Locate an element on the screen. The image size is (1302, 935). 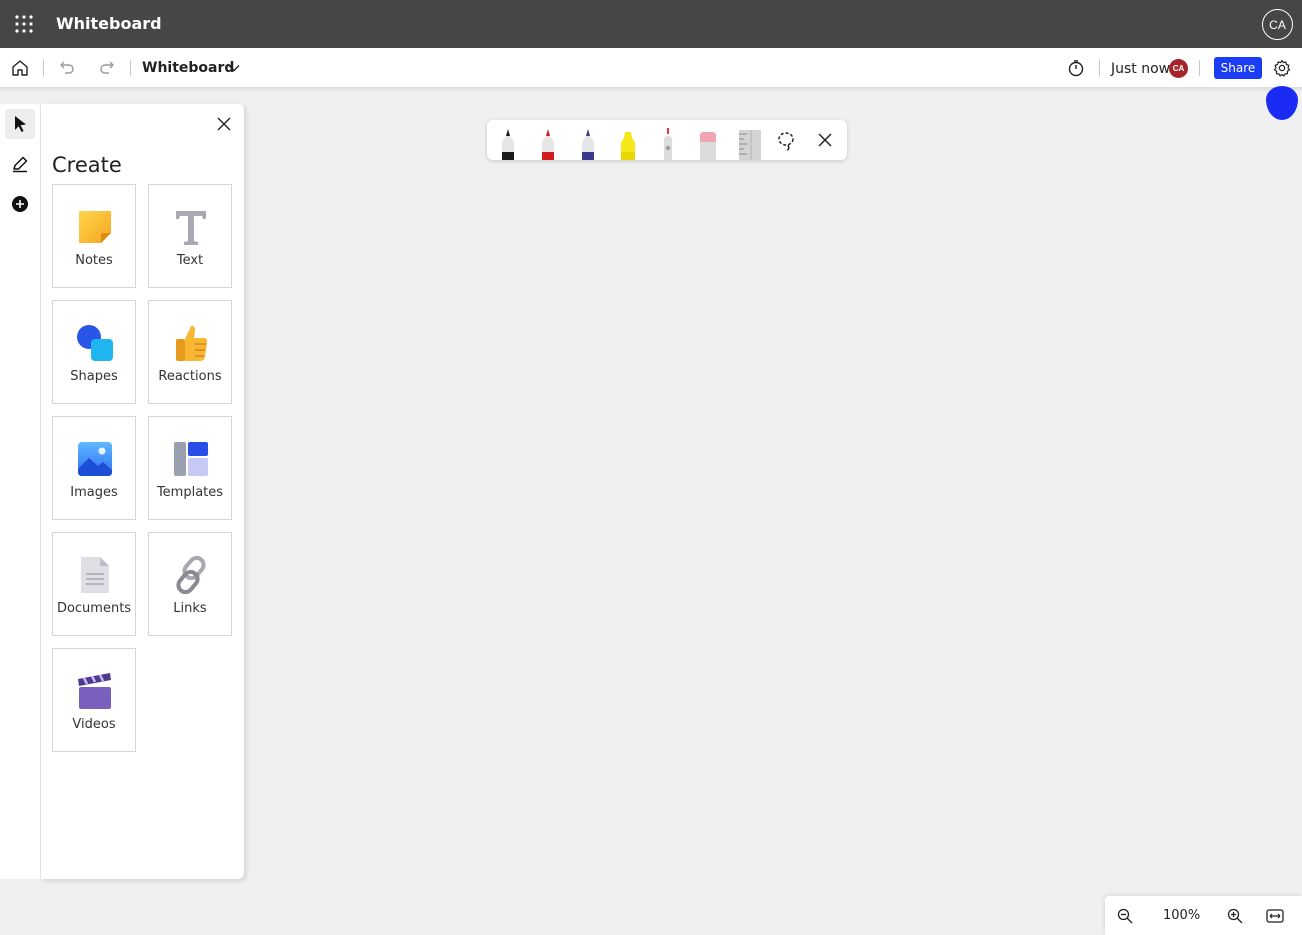
laser-pointer-icon is located at coordinates (668, 143).